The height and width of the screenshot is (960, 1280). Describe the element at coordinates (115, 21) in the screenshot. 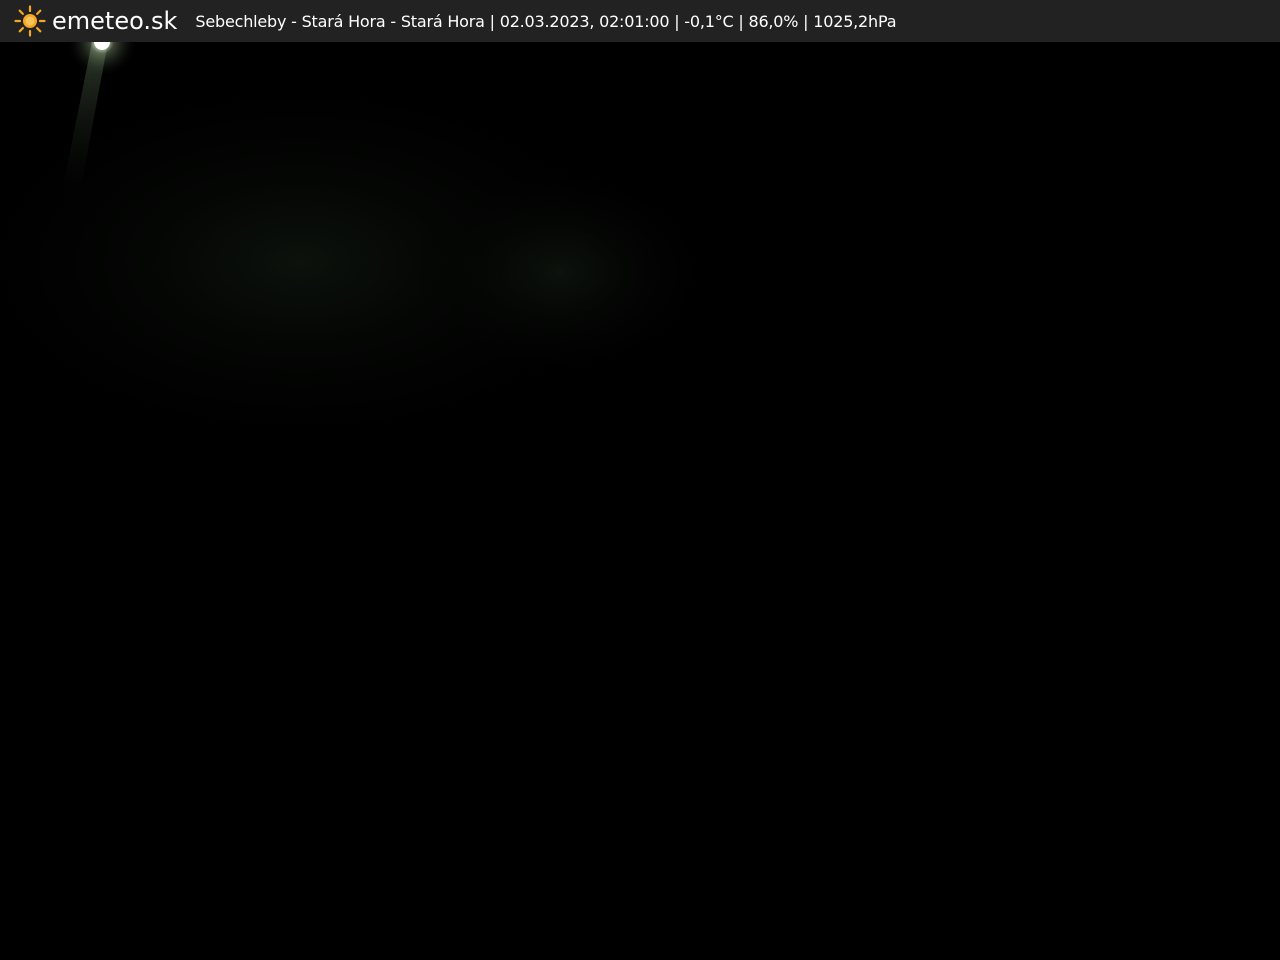

I see `brand-logo-text: emeteo.sk` at that location.